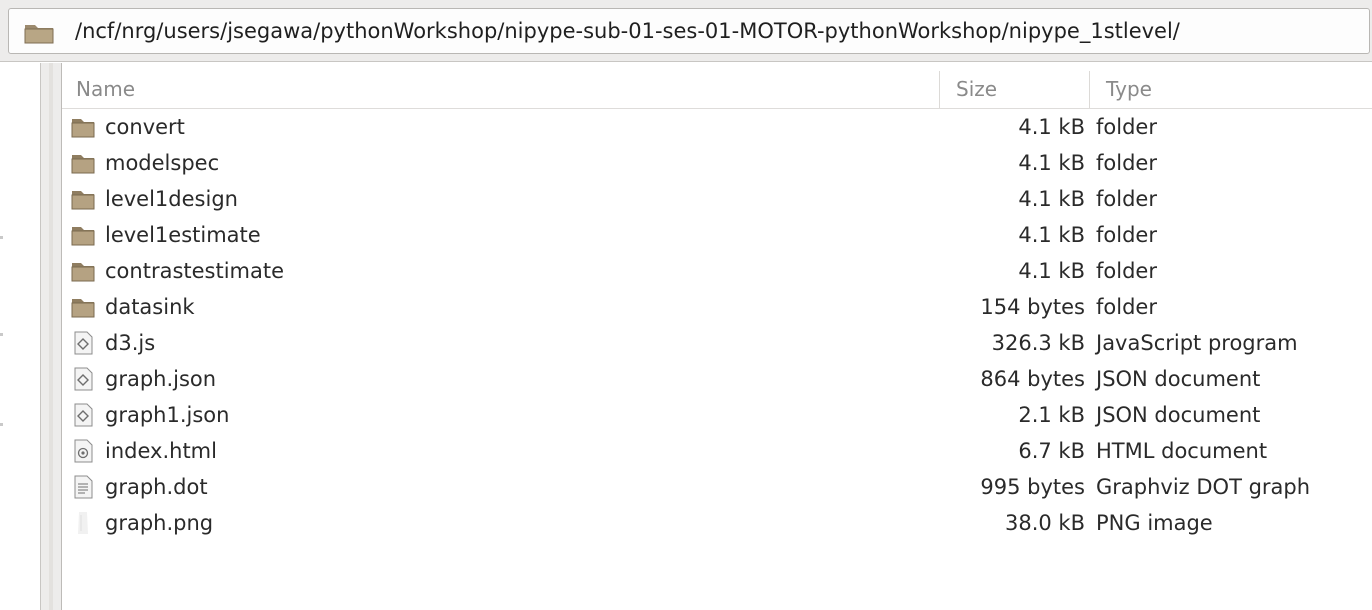  Describe the element at coordinates (717, 379) in the screenshot. I see `file-row: graph.json 864 bytes JSON document` at that location.